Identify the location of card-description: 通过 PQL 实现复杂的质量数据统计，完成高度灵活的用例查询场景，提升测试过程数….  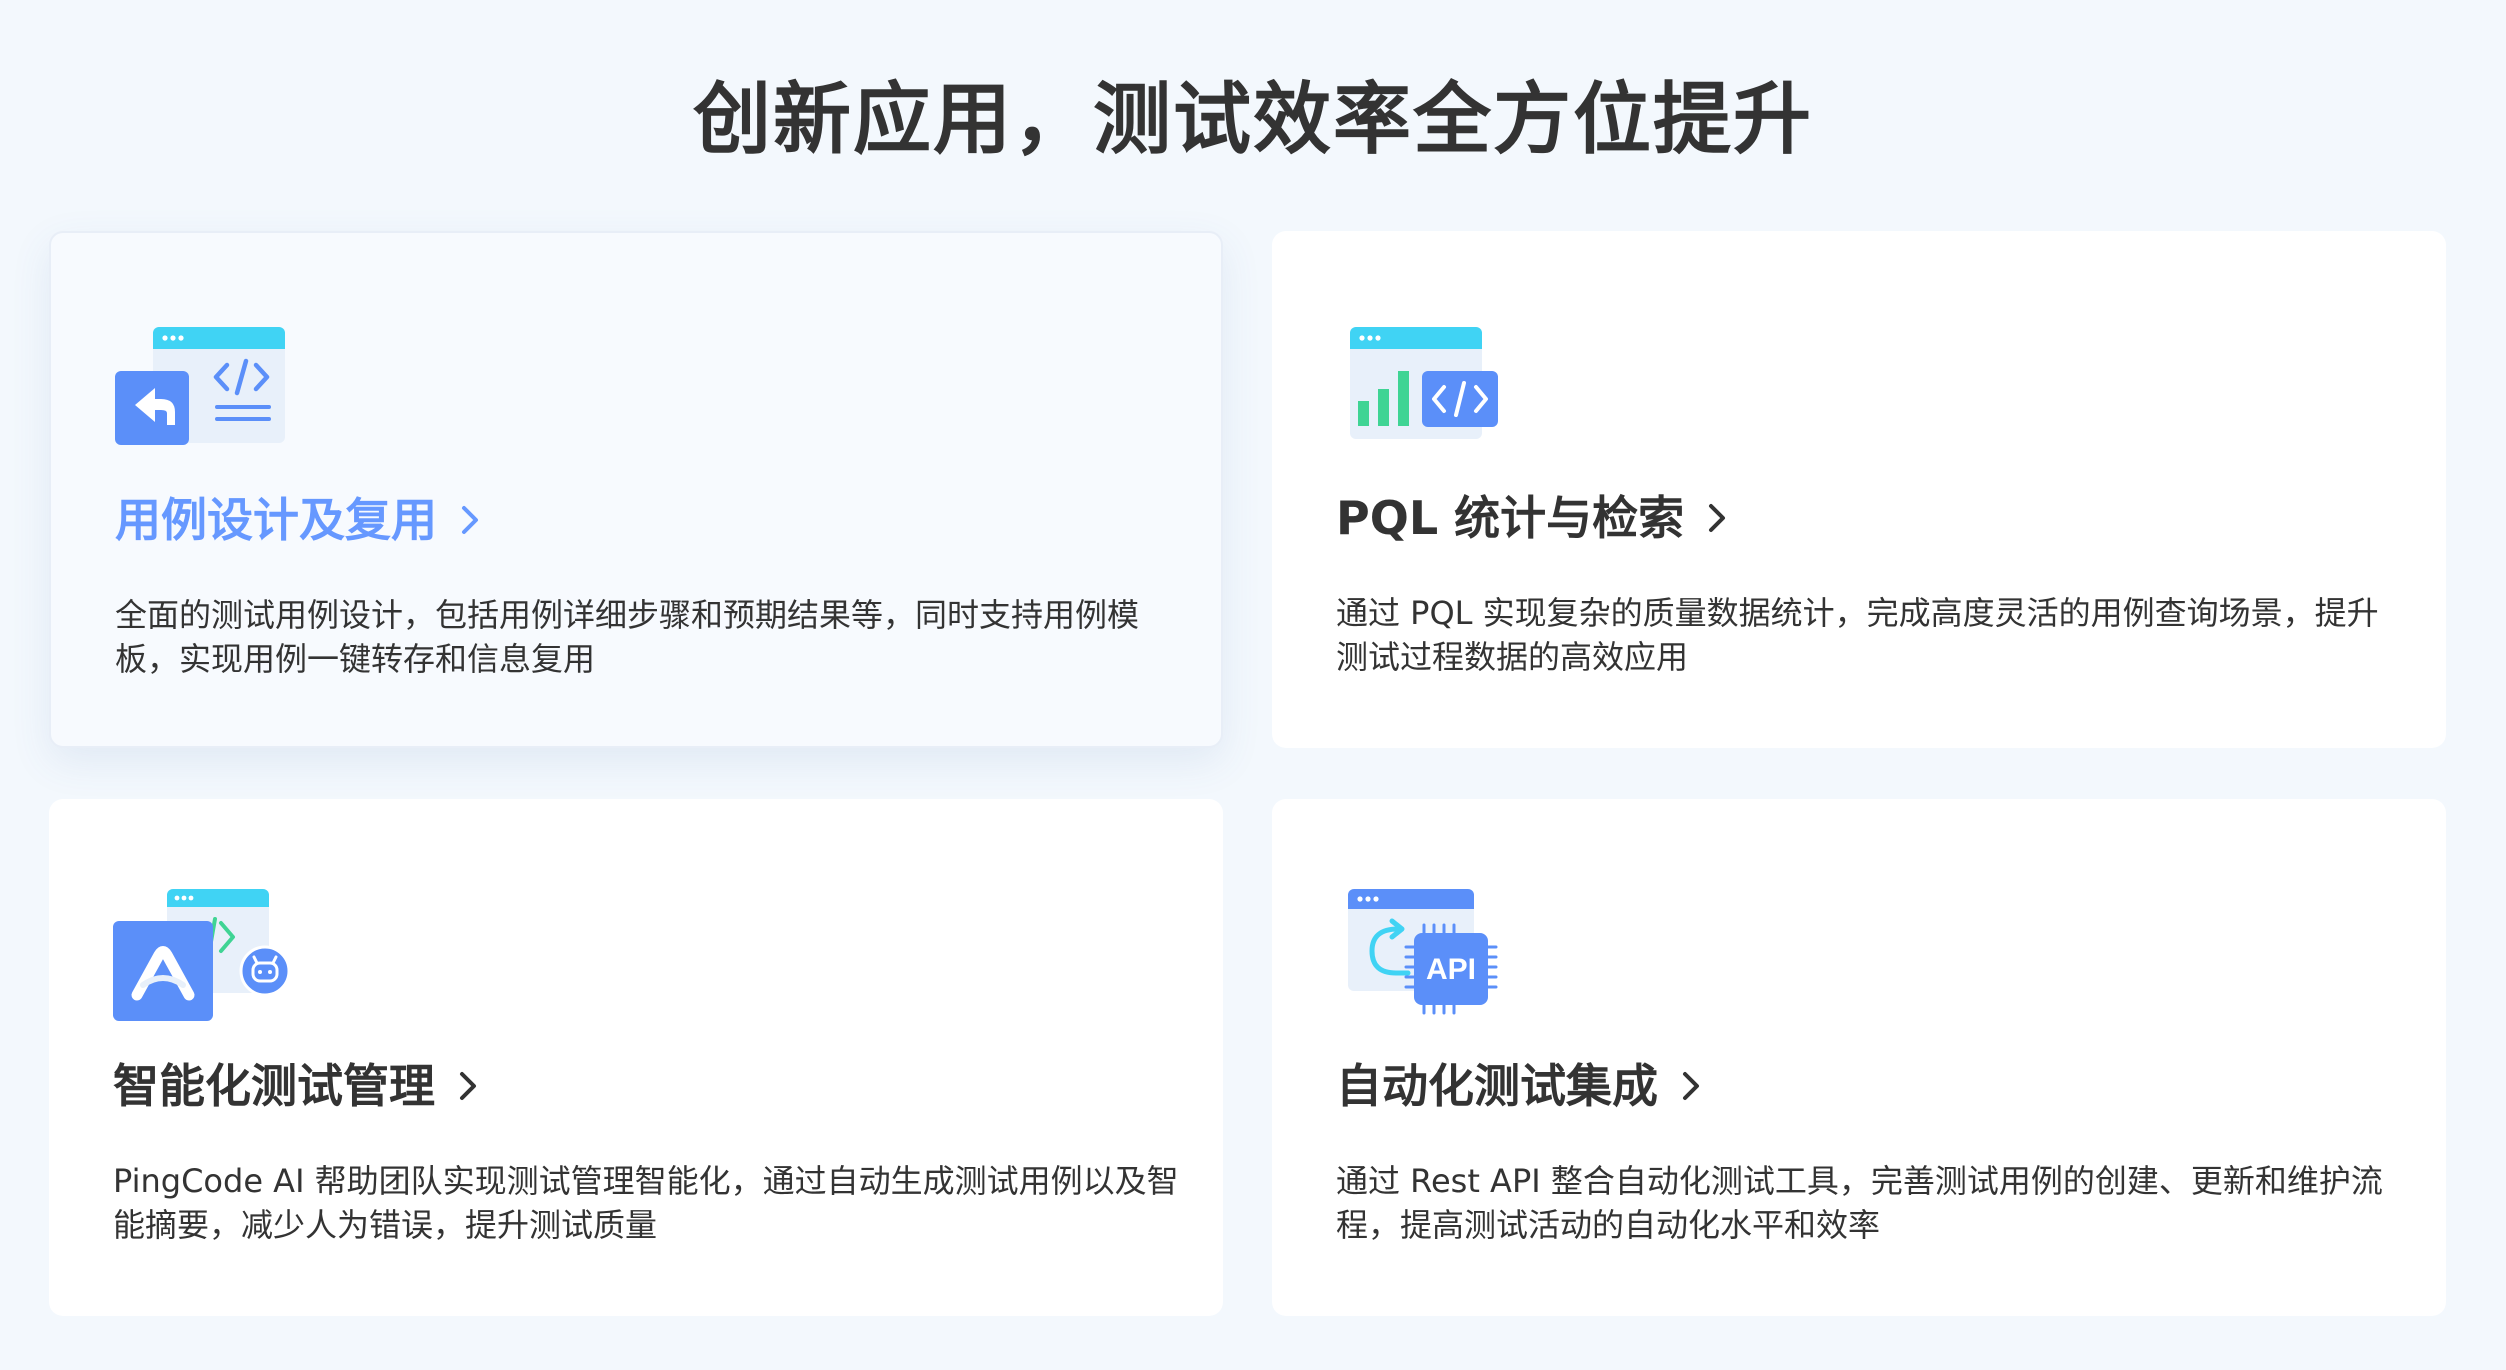
(1857, 635).